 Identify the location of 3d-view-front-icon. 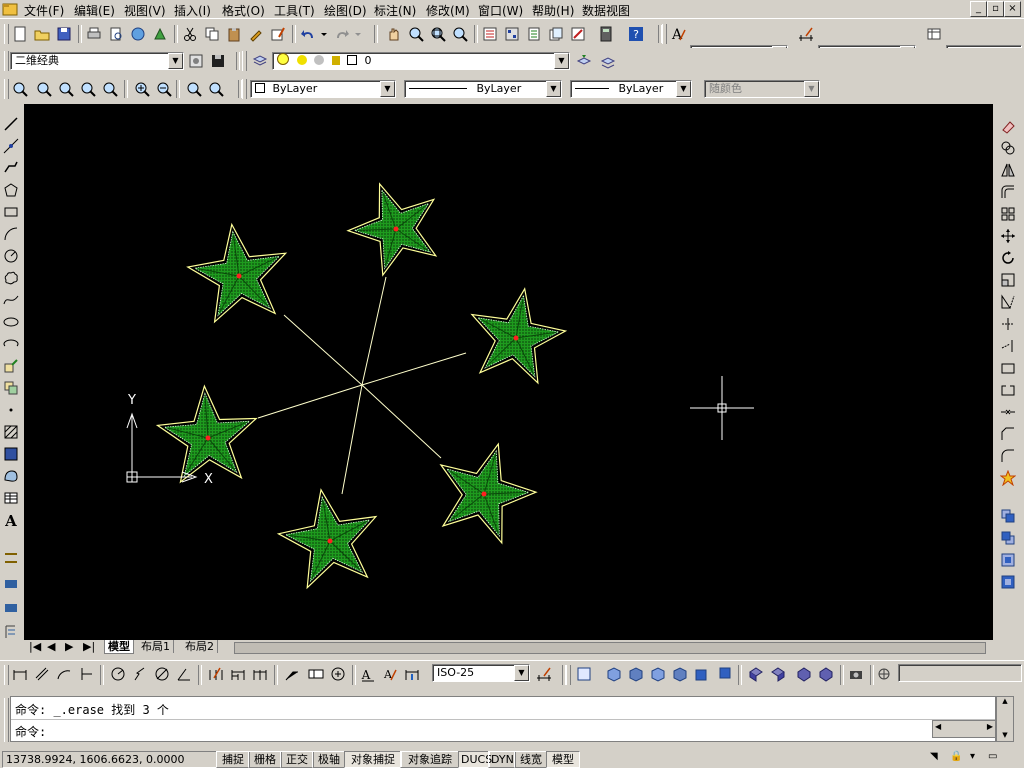
(702, 674).